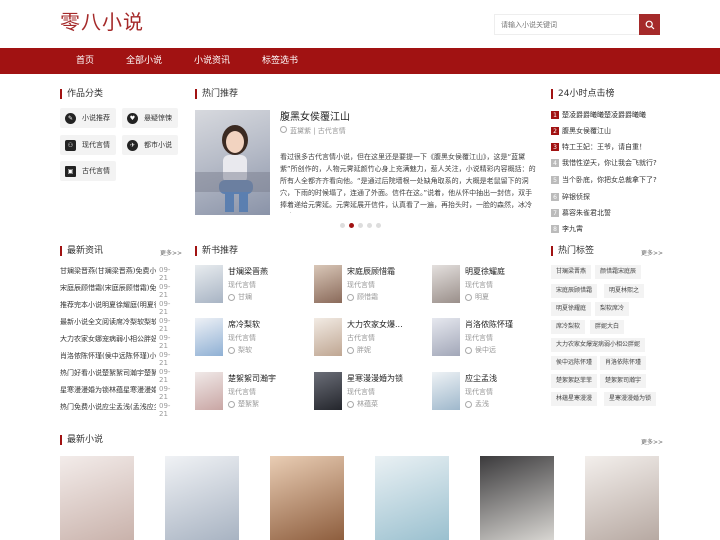 The width and height of the screenshot is (720, 540). What do you see at coordinates (571, 309) in the screenshot?
I see `tag-chip: 明夏徐耀庭` at bounding box center [571, 309].